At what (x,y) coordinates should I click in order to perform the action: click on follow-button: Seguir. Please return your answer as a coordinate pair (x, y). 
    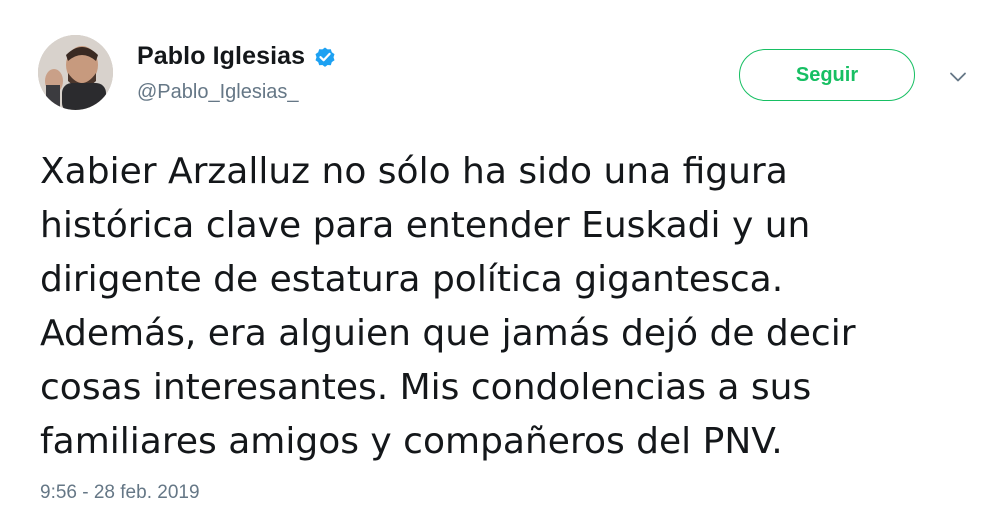
    Looking at the image, I should click on (827, 75).